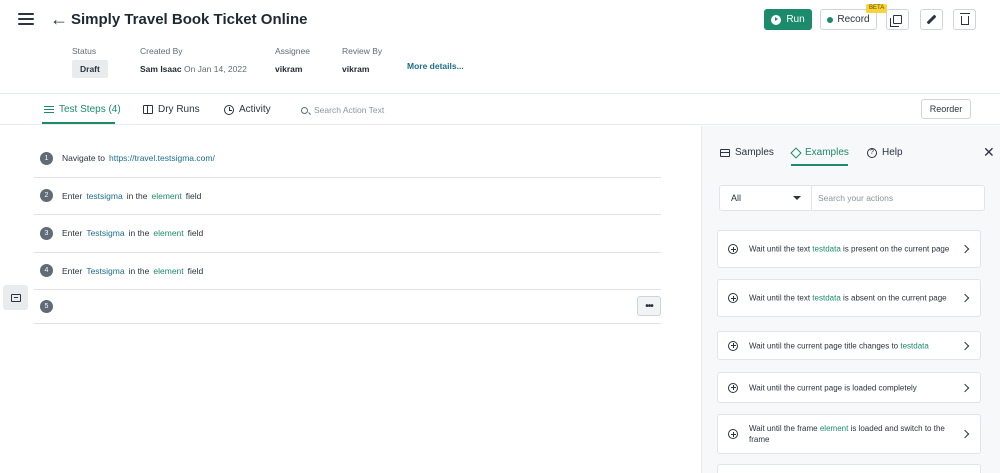 The image size is (1000, 473). I want to click on record-label: Record, so click(853, 19).